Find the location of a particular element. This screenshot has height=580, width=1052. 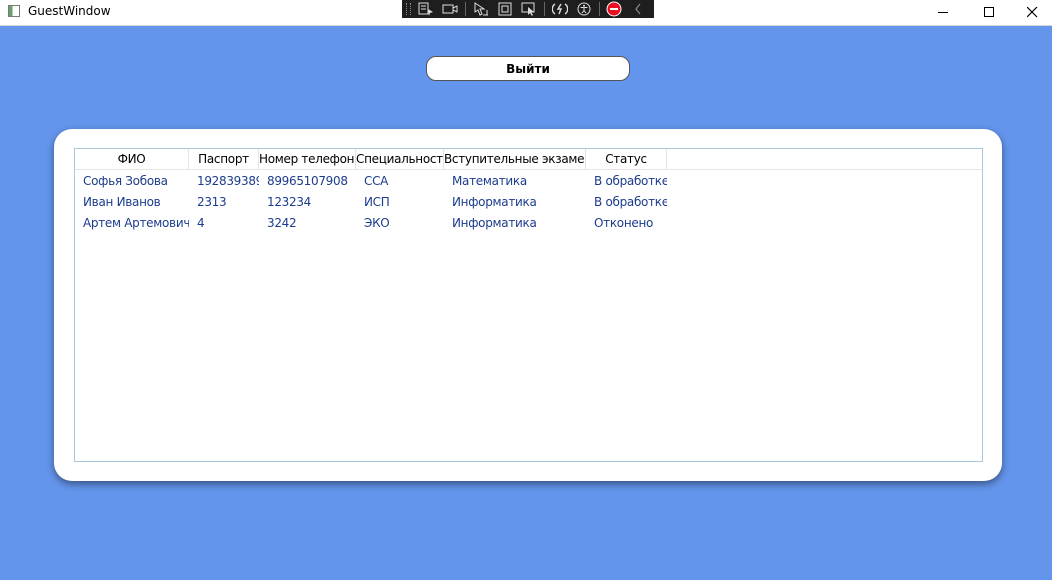

debug-toolbar is located at coordinates (528, 9).